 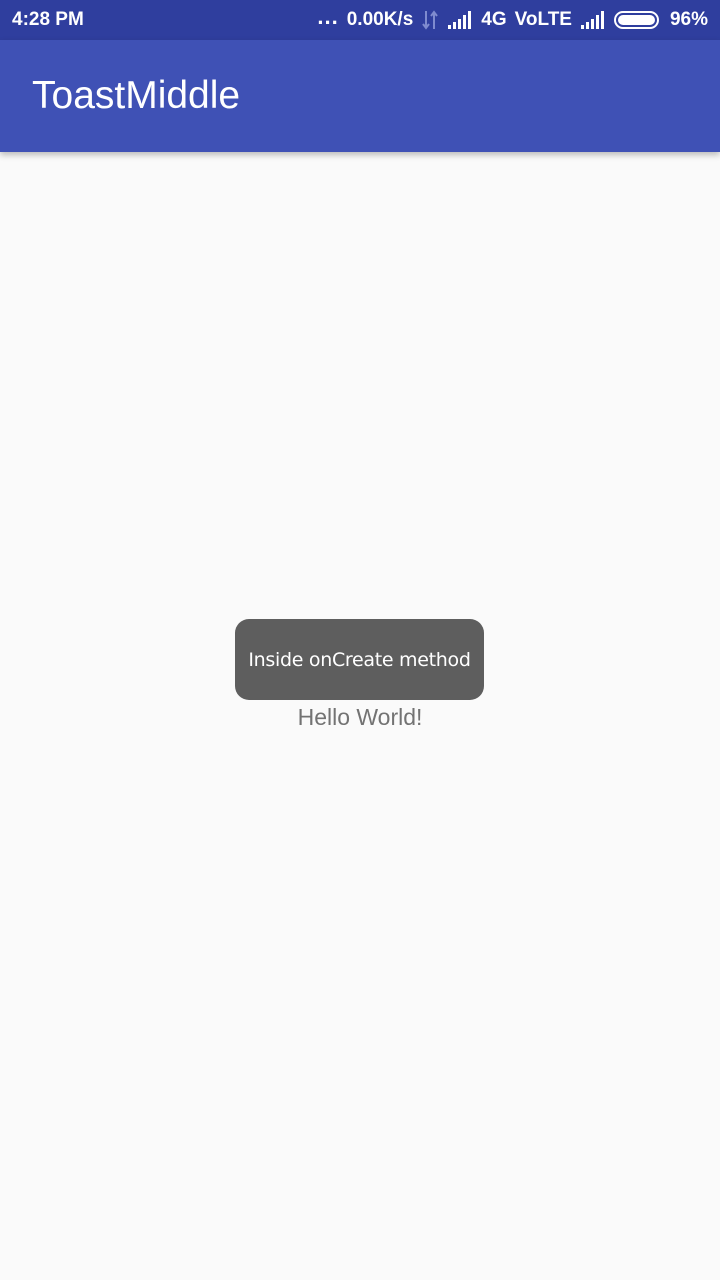 What do you see at coordinates (512, 20) in the screenshot?
I see `status-indicators: ... 0.00K/s 4G VoLTE 96%` at bounding box center [512, 20].